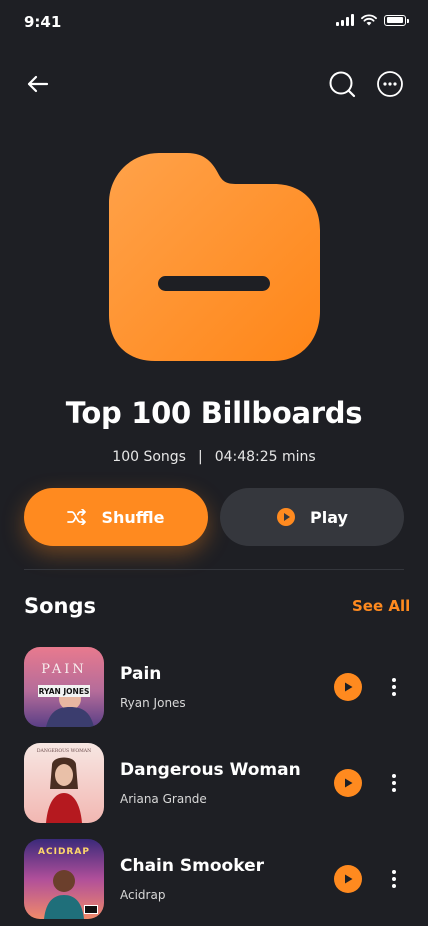 This screenshot has height=926, width=428. What do you see at coordinates (210, 770) in the screenshot?
I see `song-title: Dangerous Woman` at bounding box center [210, 770].